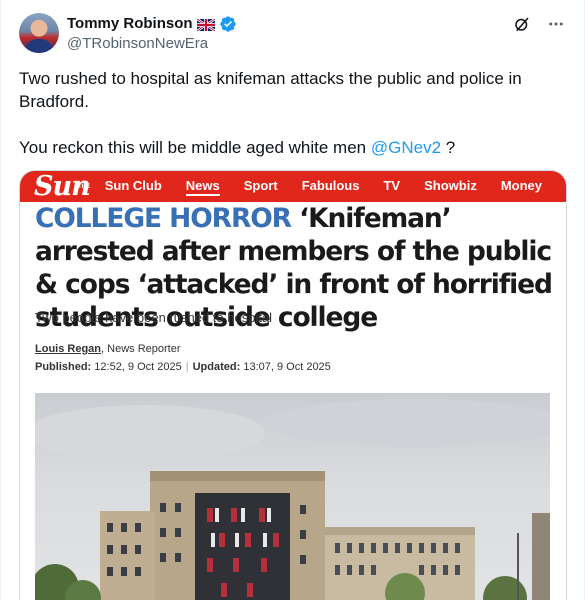 This screenshot has width=585, height=600. What do you see at coordinates (152, 34) in the screenshot?
I see `tweet-author: Tommy Robinson @TRobinsonNewEra` at bounding box center [152, 34].